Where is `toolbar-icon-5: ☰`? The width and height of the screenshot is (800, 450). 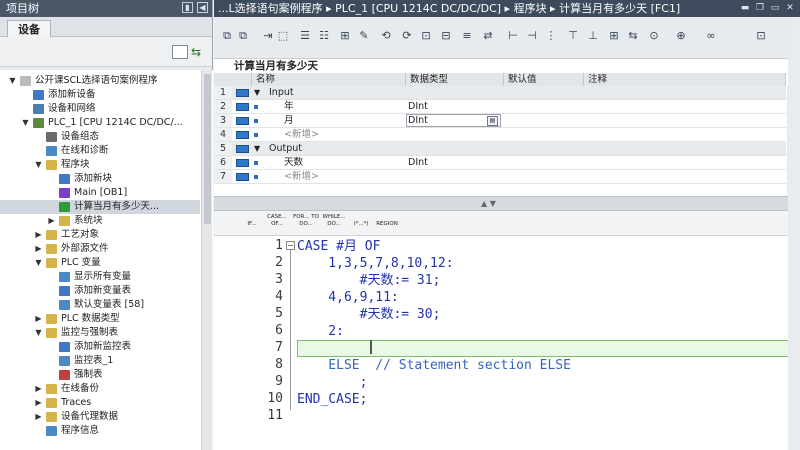 toolbar-icon-5: ☰ is located at coordinates (305, 36).